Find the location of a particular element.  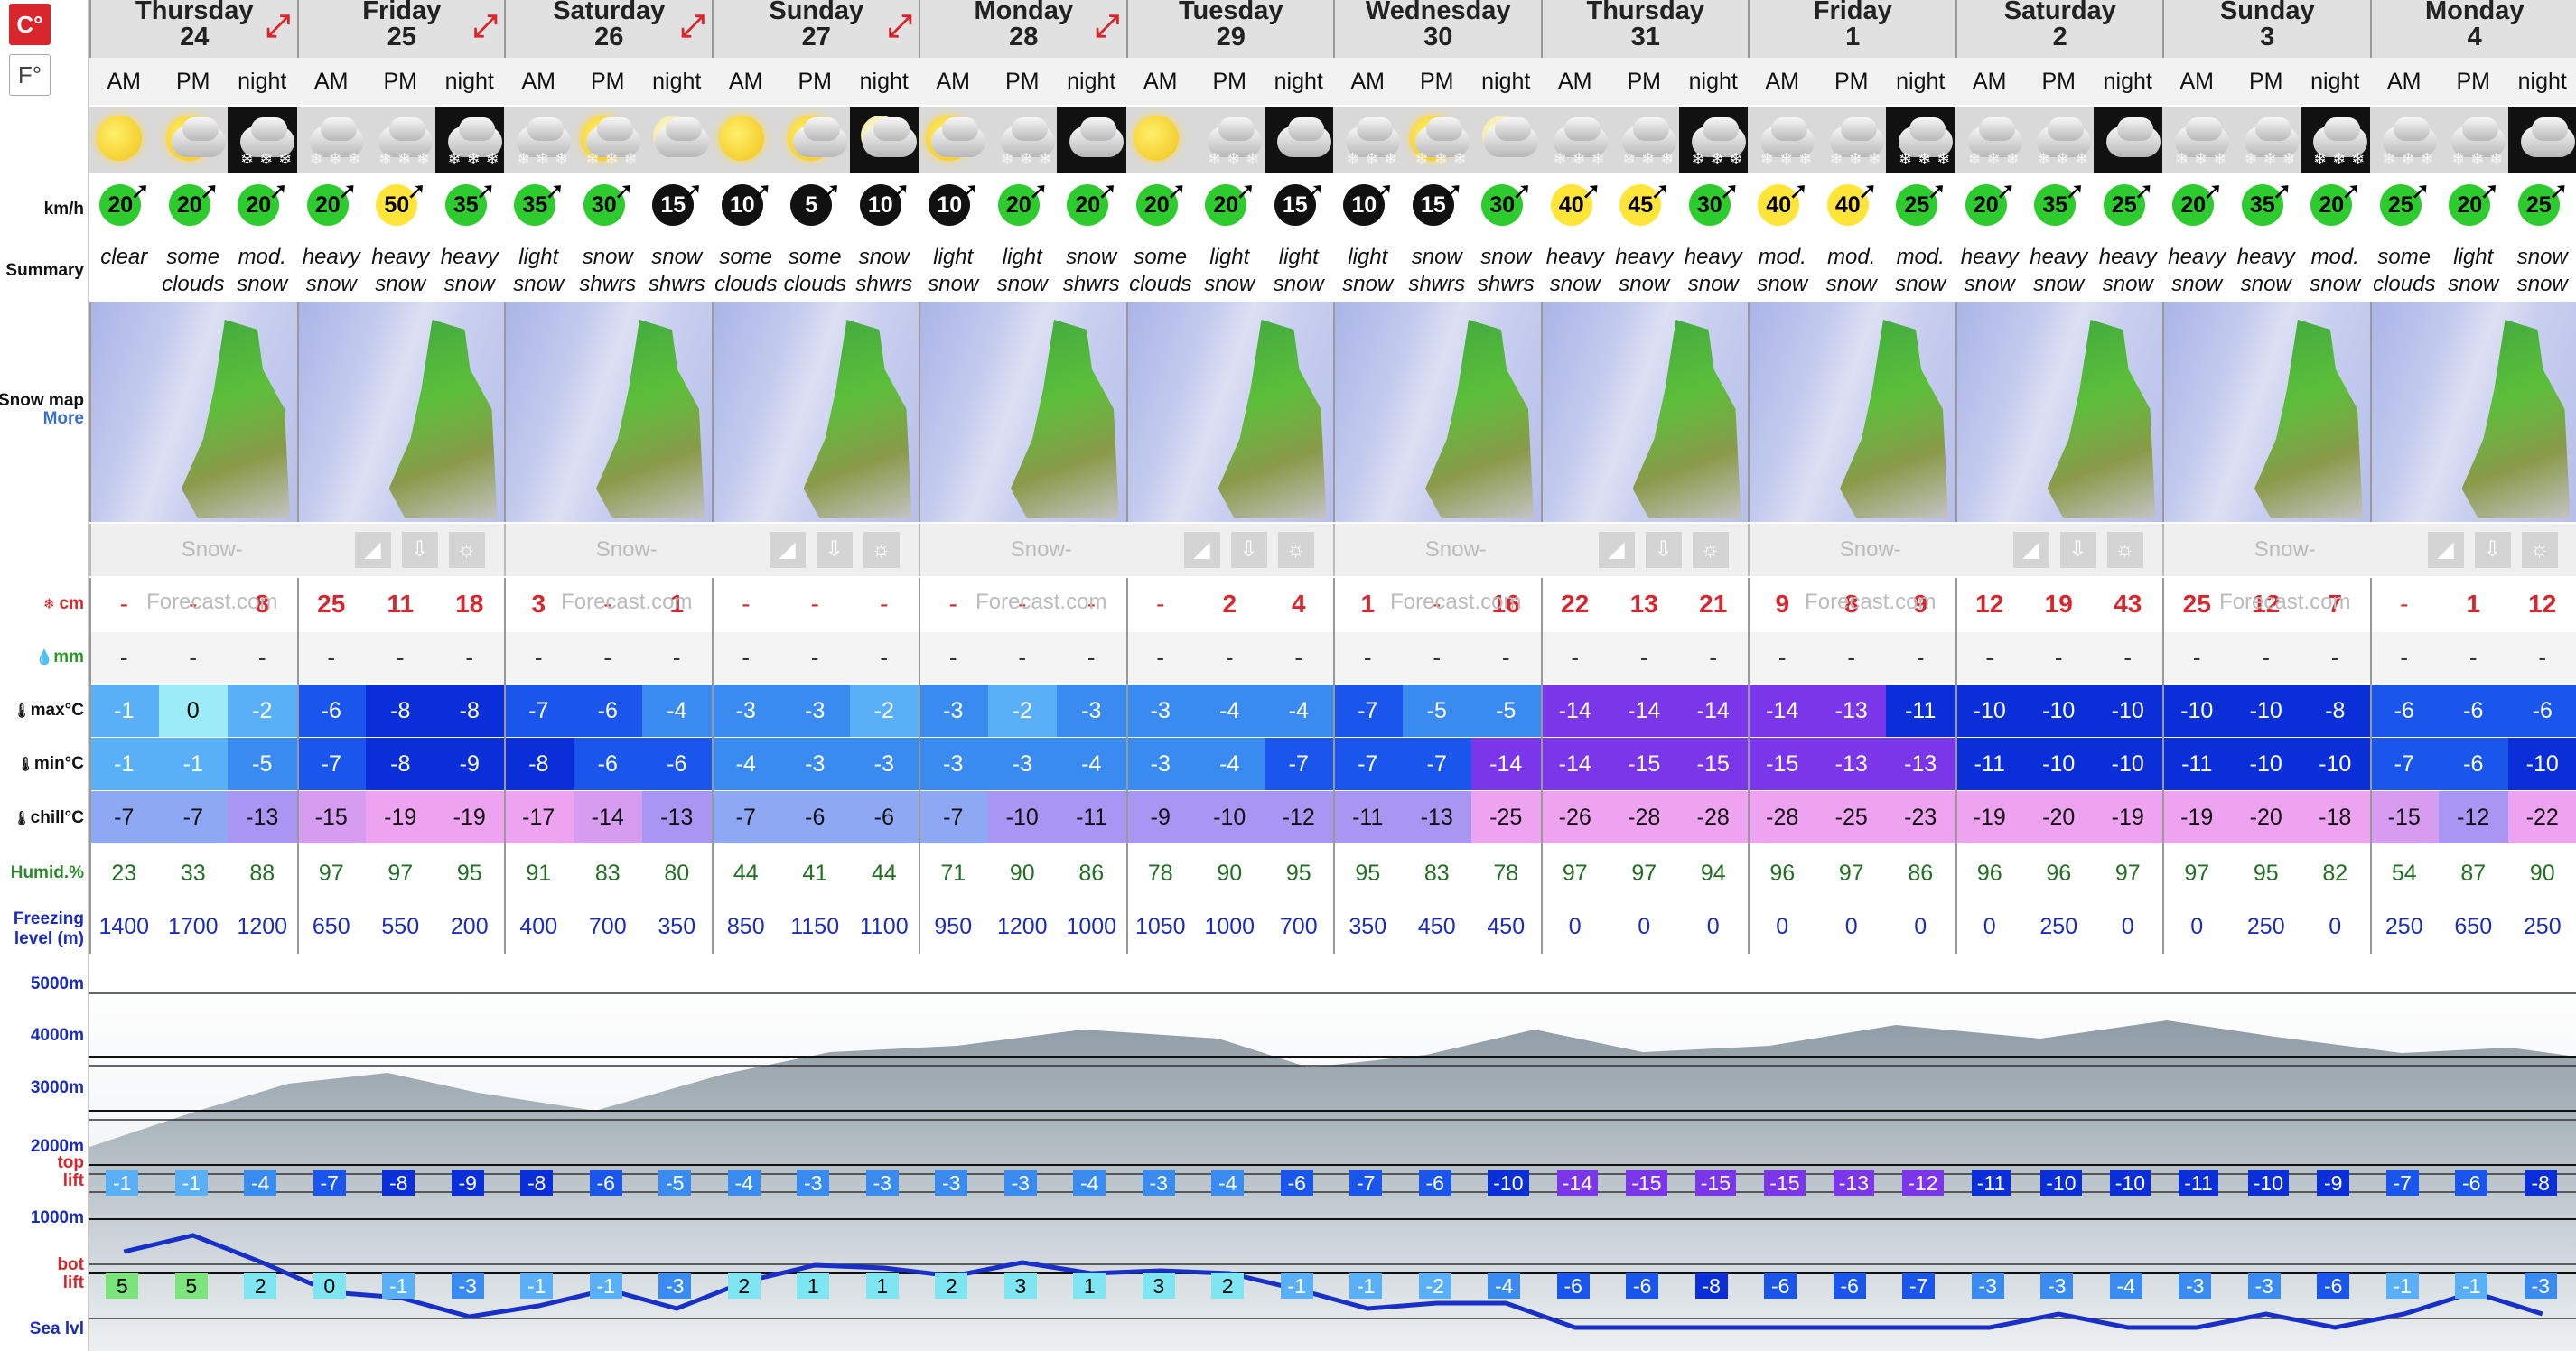

humidity: 86 is located at coordinates (1091, 873).